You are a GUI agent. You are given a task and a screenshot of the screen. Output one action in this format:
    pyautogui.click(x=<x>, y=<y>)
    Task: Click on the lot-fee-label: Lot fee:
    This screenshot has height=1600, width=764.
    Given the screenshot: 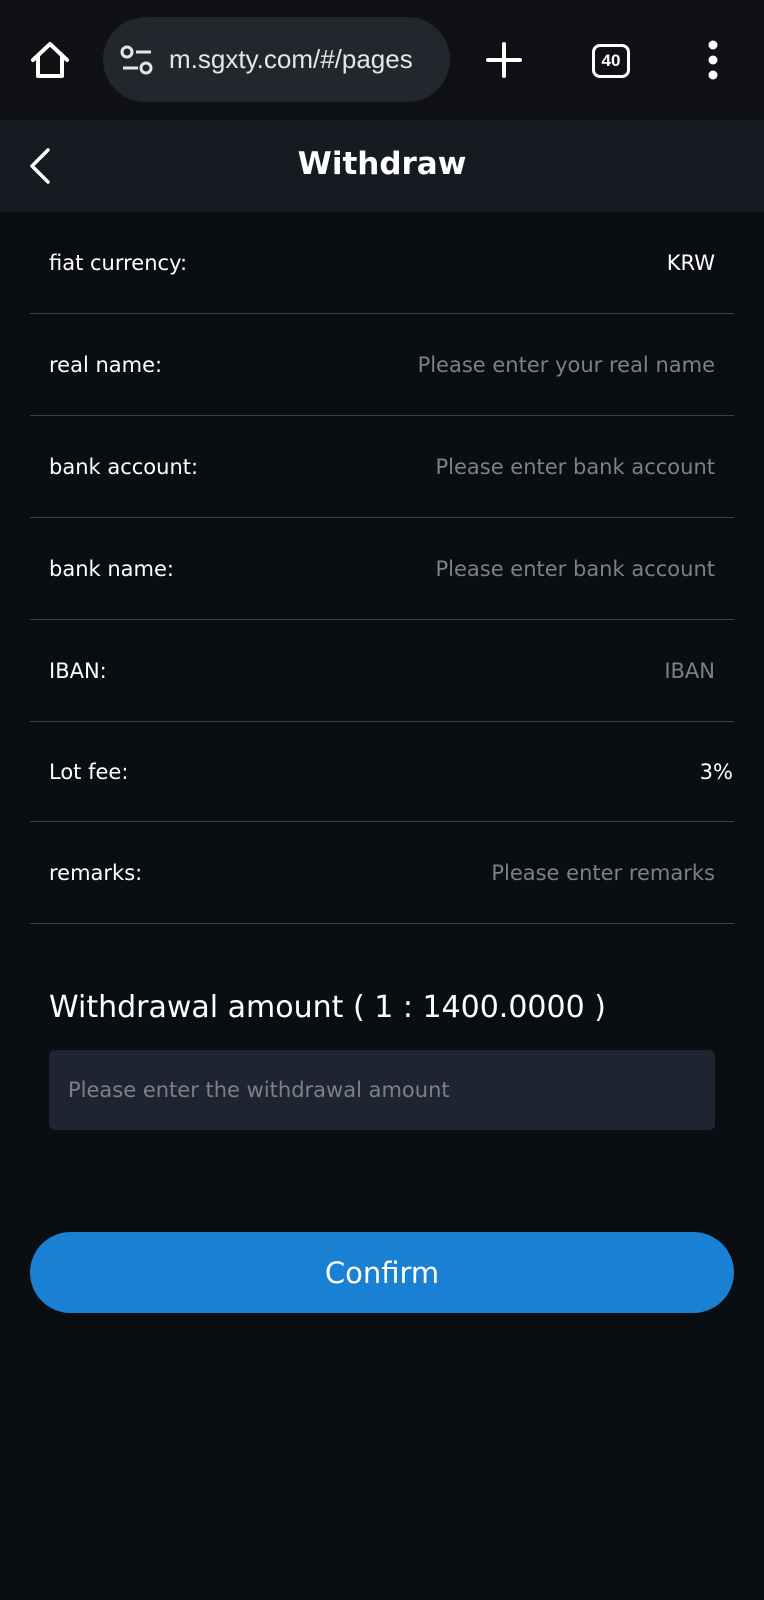 What is the action you would take?
    pyautogui.click(x=89, y=771)
    